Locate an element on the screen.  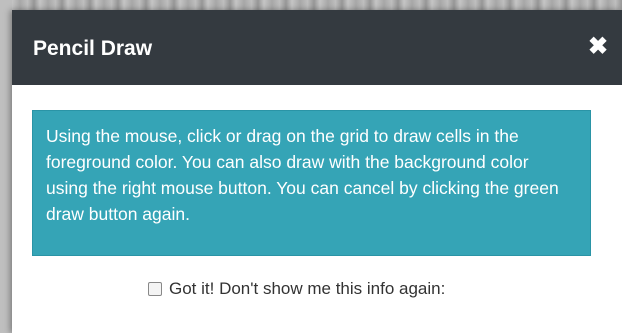
dont-show-again-label: Got it! Don't show me this info again: is located at coordinates (307, 289).